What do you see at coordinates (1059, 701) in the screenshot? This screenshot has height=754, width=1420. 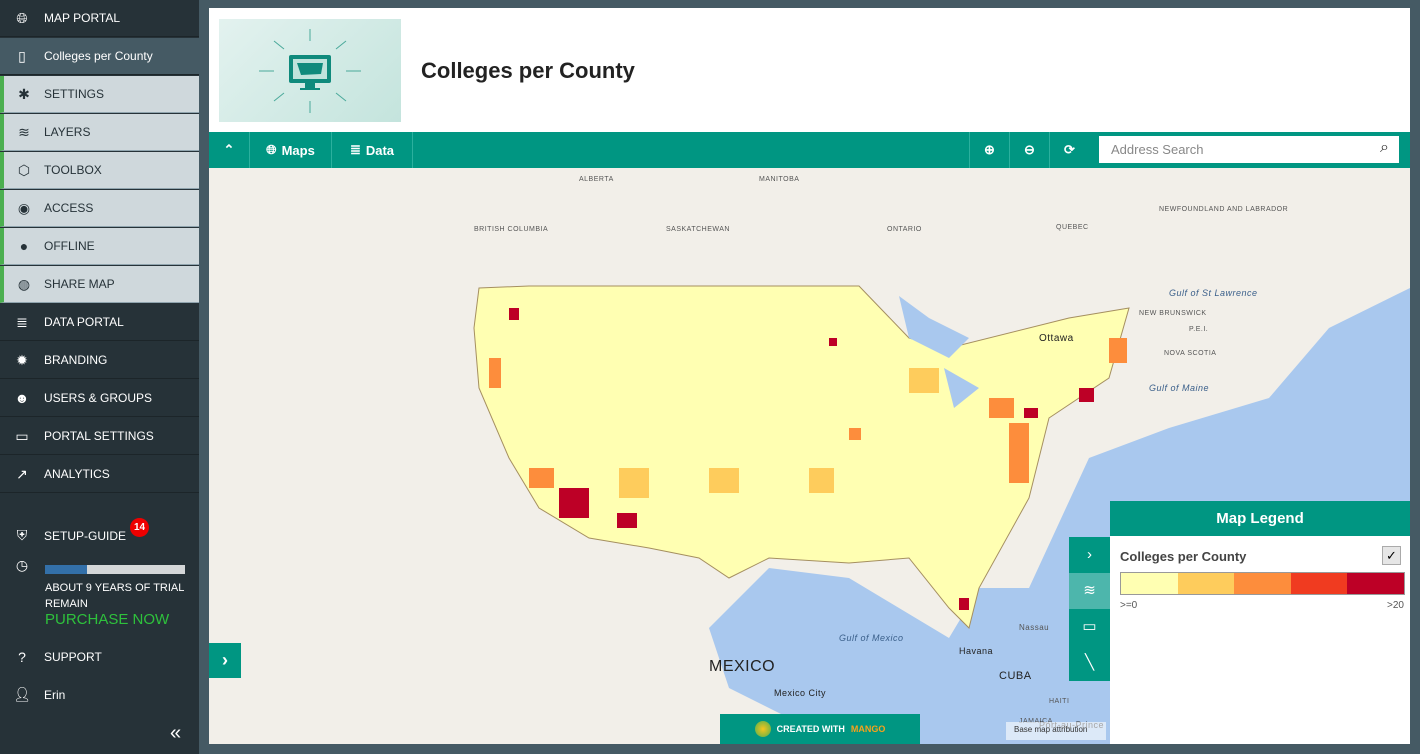 I see `map-label: HAITI` at bounding box center [1059, 701].